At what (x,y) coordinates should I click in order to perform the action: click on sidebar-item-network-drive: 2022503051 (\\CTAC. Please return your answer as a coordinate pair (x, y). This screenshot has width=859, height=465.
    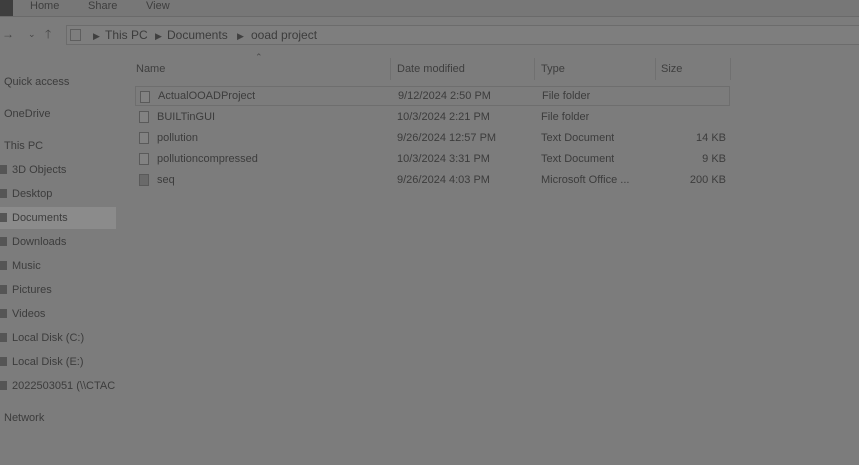
    Looking at the image, I should click on (58, 386).